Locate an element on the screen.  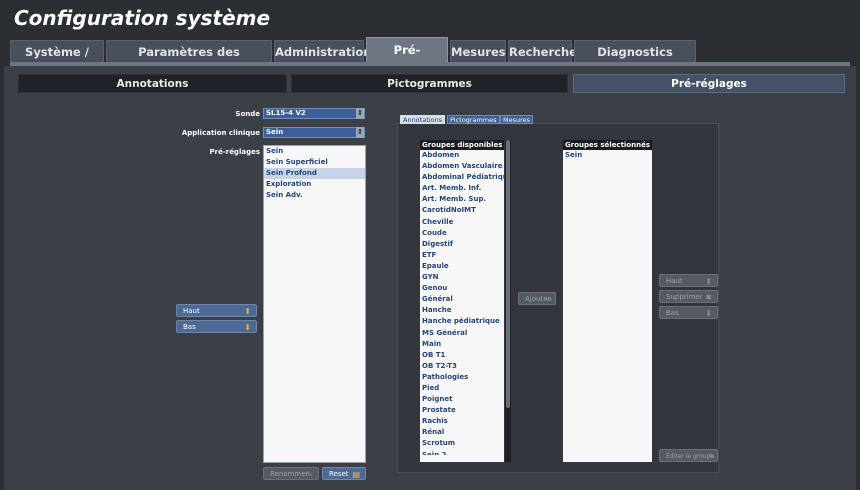
renommer-button: Renommer ✎ is located at coordinates (291, 473).